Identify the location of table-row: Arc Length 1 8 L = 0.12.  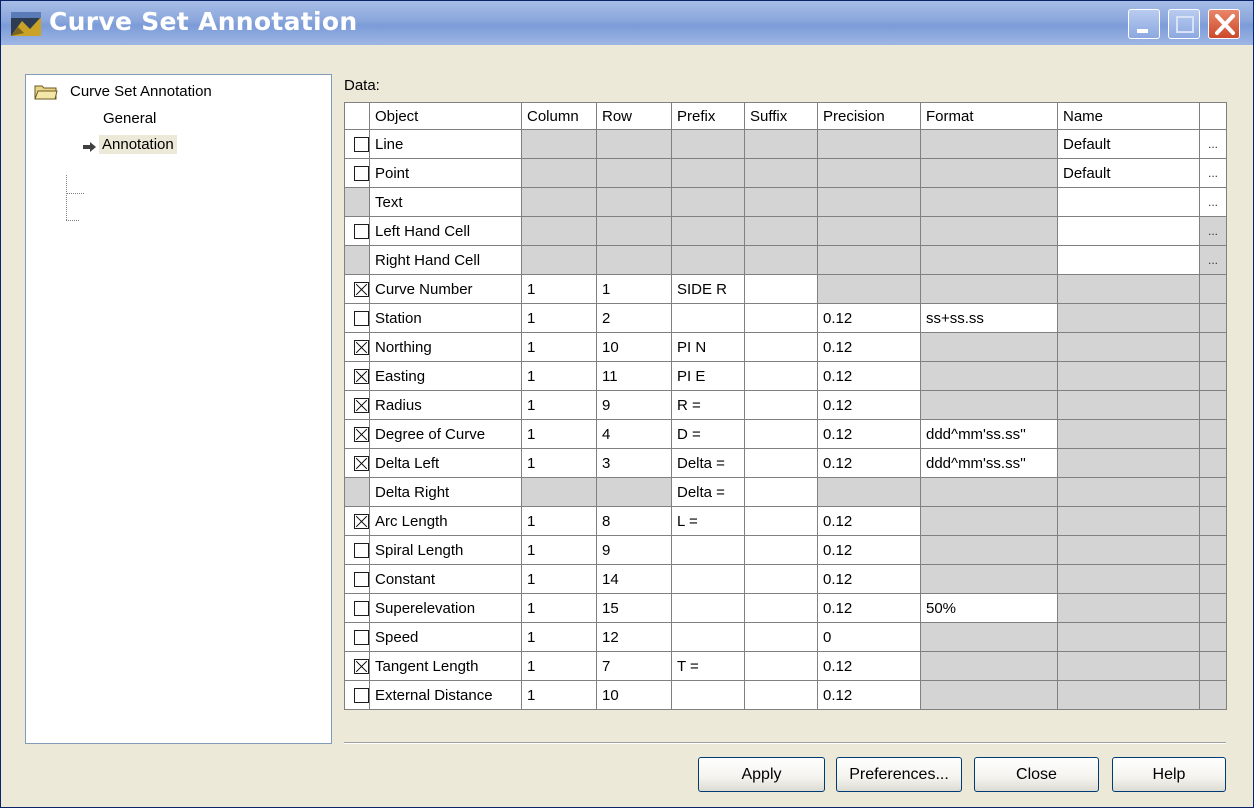
(785, 521).